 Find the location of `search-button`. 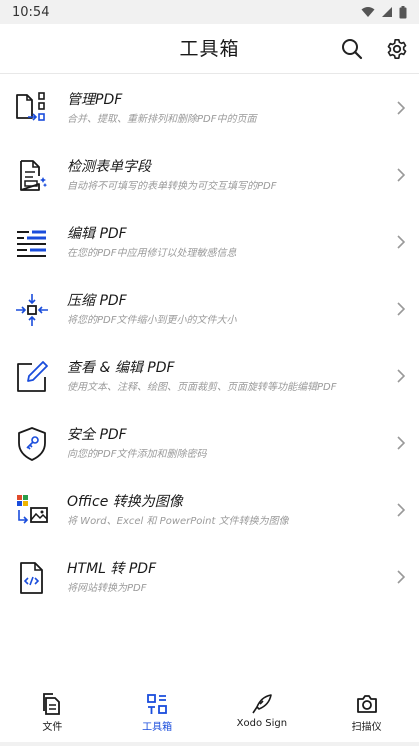

search-button is located at coordinates (352, 49).